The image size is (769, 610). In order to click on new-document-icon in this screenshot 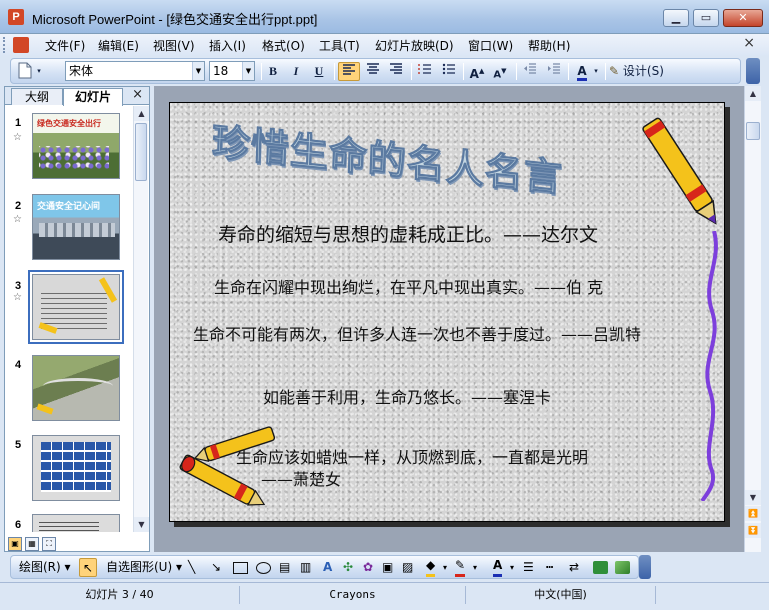, I will do `click(25, 71)`.